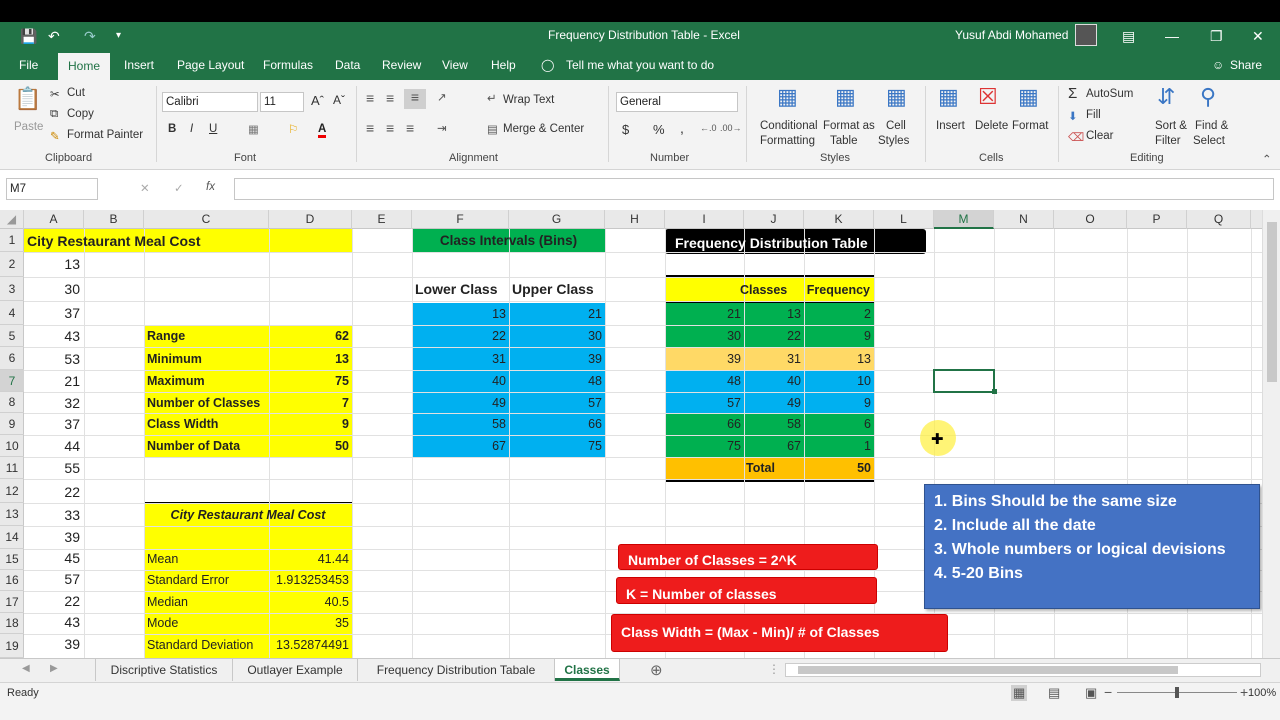 The image size is (1280, 720). I want to click on ribbon-display-icon: ▤, so click(1128, 36).